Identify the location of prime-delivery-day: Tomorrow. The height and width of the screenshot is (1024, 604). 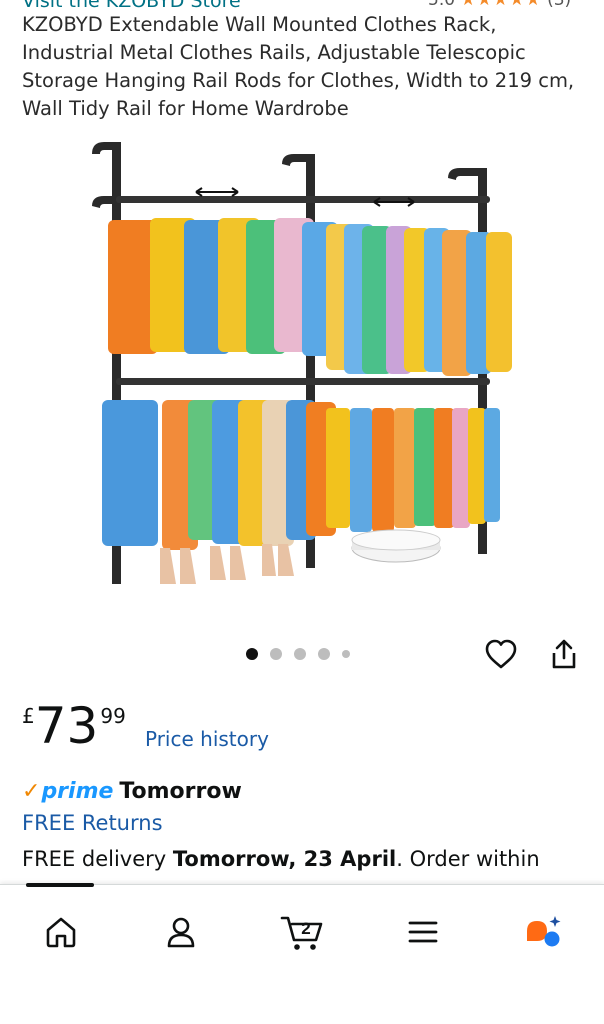
(180, 791).